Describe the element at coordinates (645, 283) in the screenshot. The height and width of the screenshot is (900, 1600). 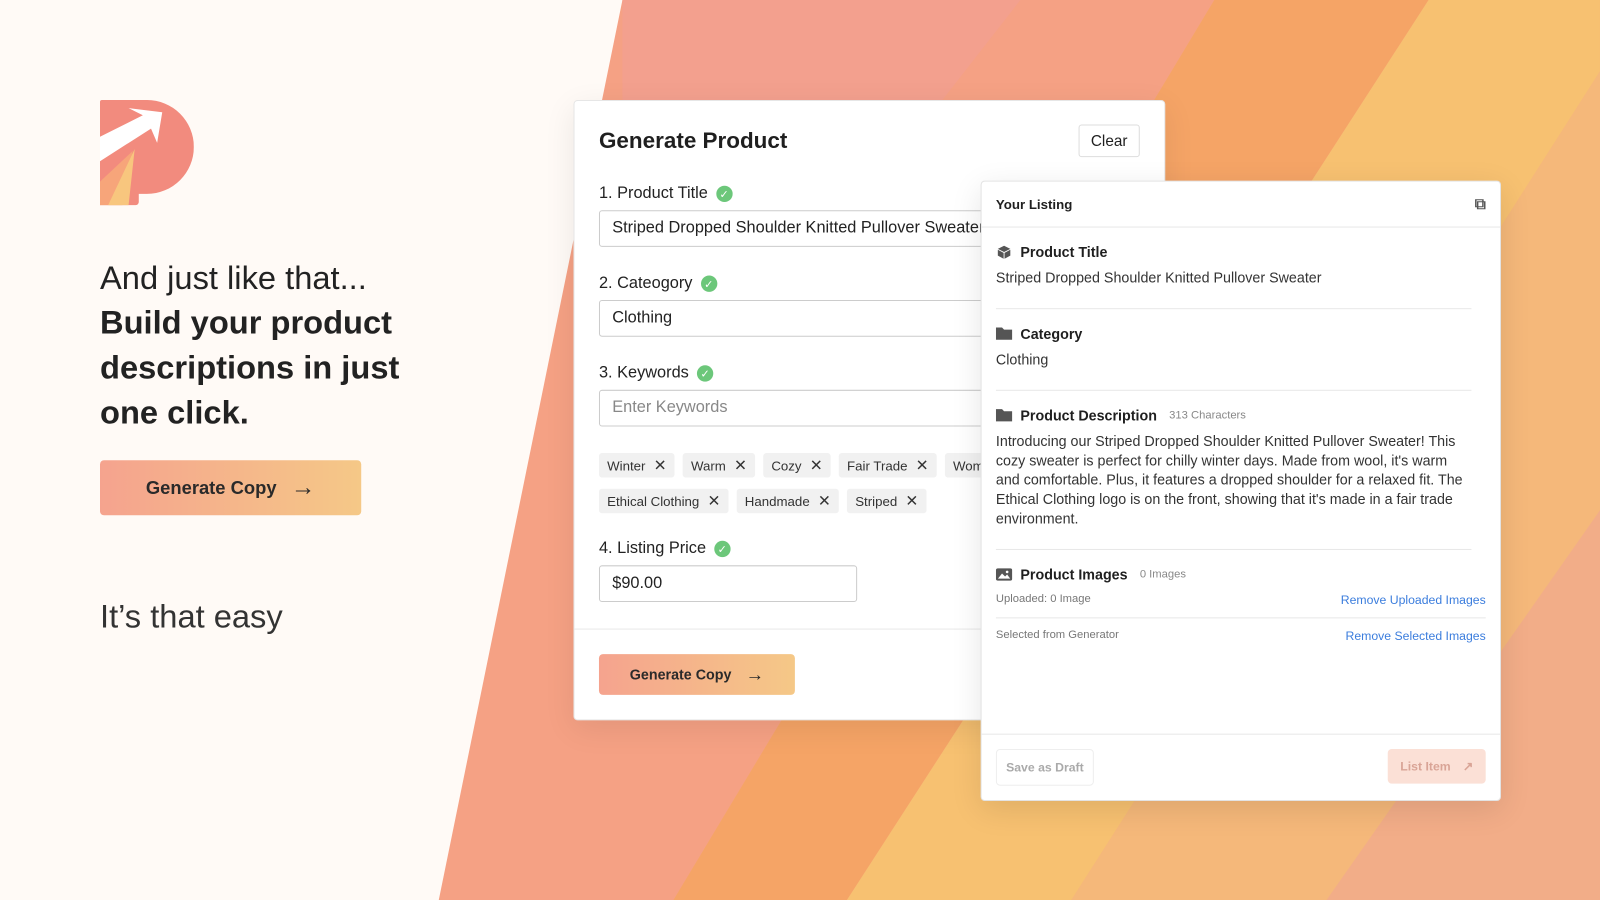
I see `field-label: 2. Cateogory` at that location.